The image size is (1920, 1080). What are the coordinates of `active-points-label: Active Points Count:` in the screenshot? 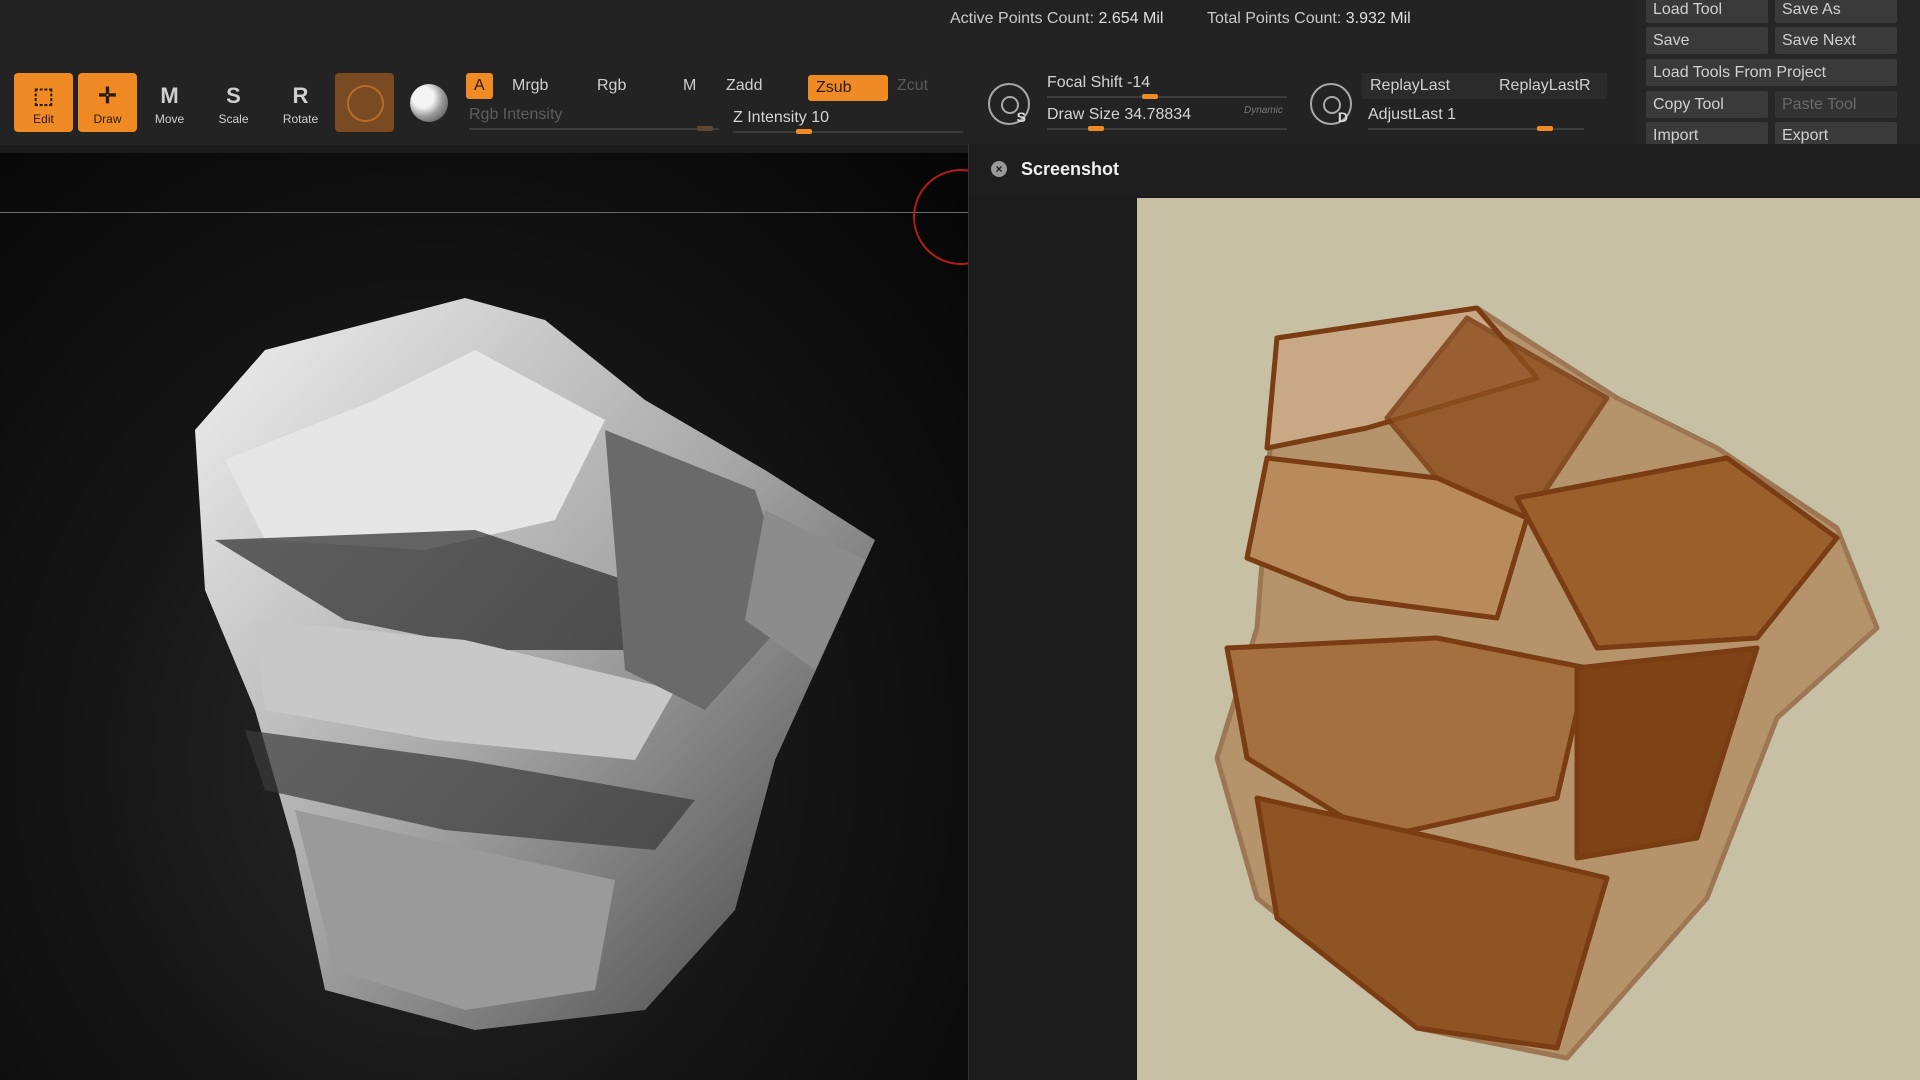 It's located at (1022, 18).